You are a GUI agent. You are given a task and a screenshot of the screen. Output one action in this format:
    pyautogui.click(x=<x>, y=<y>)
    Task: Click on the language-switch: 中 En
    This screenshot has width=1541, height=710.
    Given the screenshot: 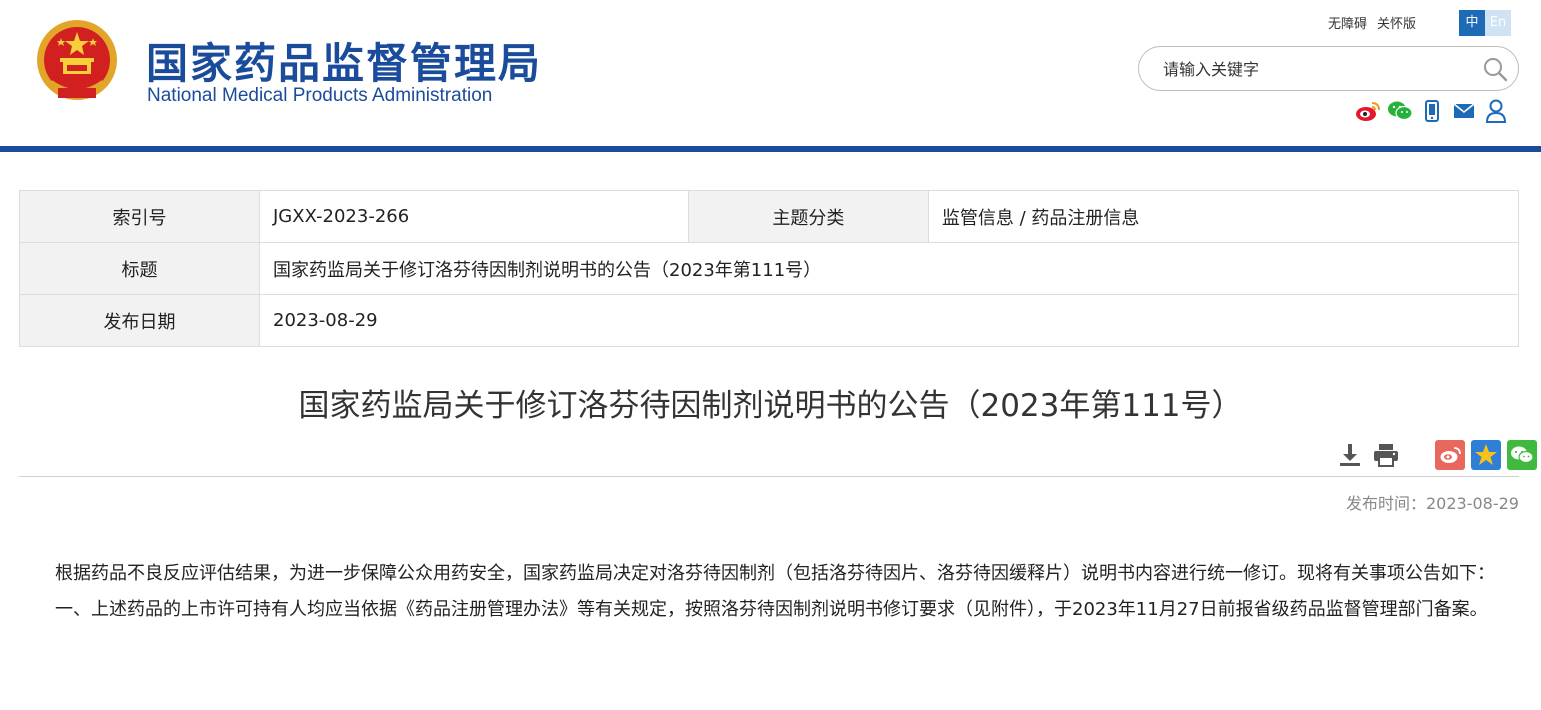 What is the action you would take?
    pyautogui.click(x=1485, y=23)
    